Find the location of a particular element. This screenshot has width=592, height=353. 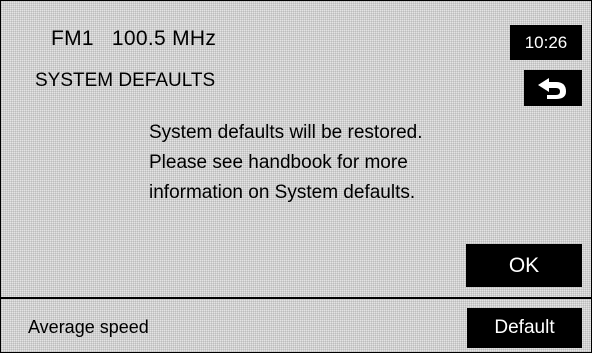

back-arrow-icon is located at coordinates (552, 88).